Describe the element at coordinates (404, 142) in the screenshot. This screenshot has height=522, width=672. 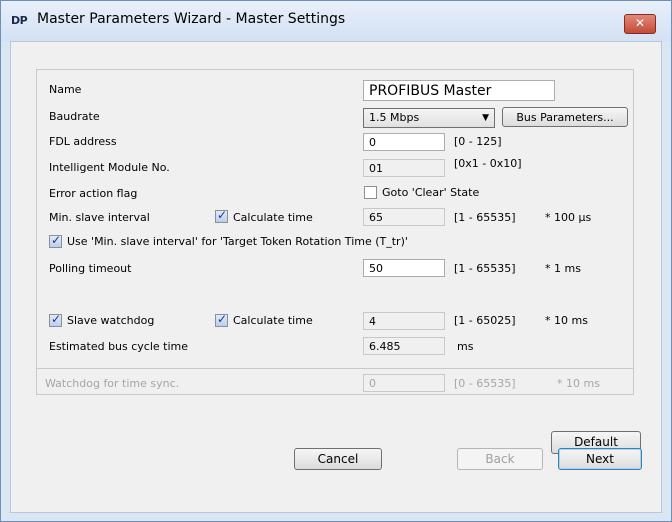
I see `fdl-address-field: 0` at that location.